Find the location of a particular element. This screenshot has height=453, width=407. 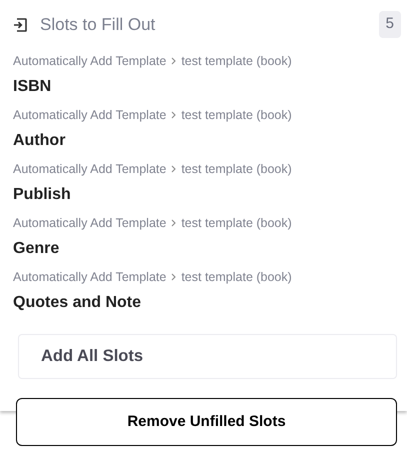

slot-name: Quotes and Note is located at coordinates (77, 302).